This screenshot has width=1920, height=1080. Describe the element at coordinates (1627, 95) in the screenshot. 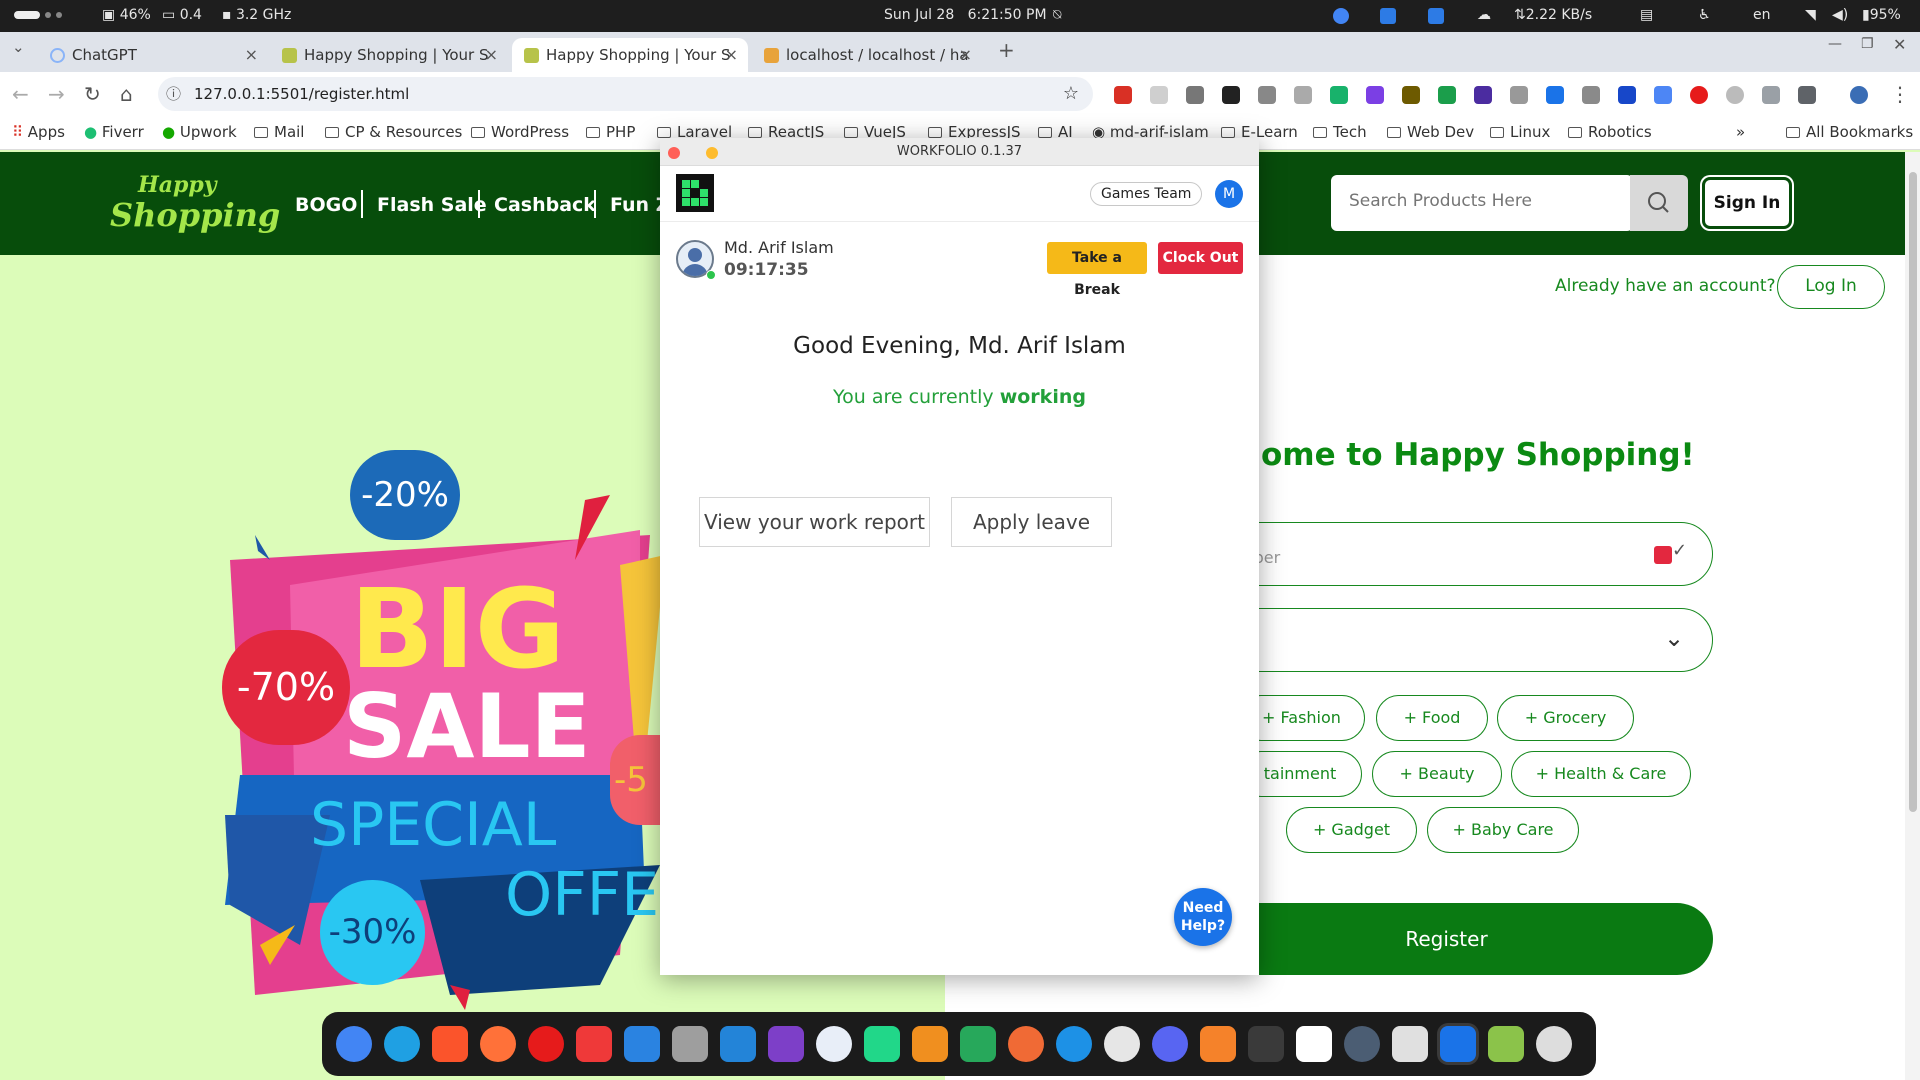

I see `ext-s-icon` at that location.